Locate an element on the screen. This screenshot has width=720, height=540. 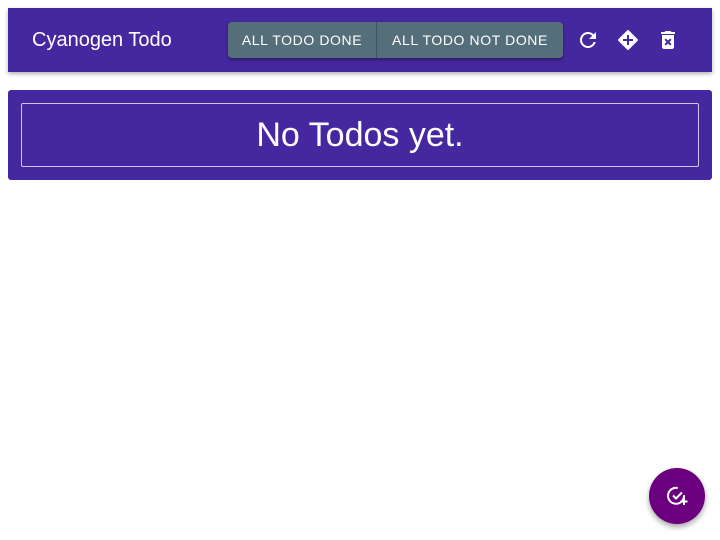
directions-button is located at coordinates (628, 40).